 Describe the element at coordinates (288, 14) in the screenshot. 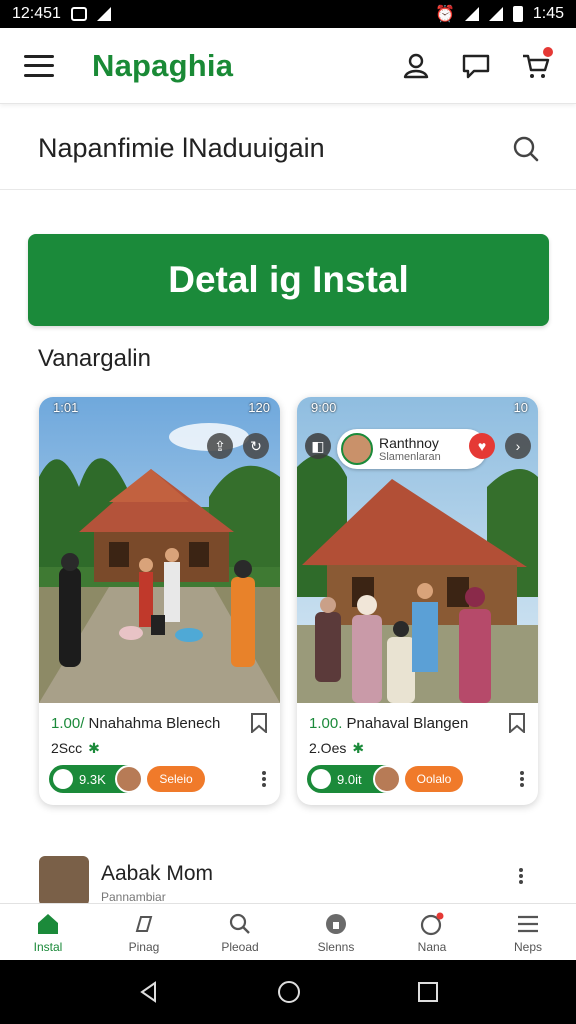

I see `status-bar: 12:451 ⏰ 1:45` at that location.